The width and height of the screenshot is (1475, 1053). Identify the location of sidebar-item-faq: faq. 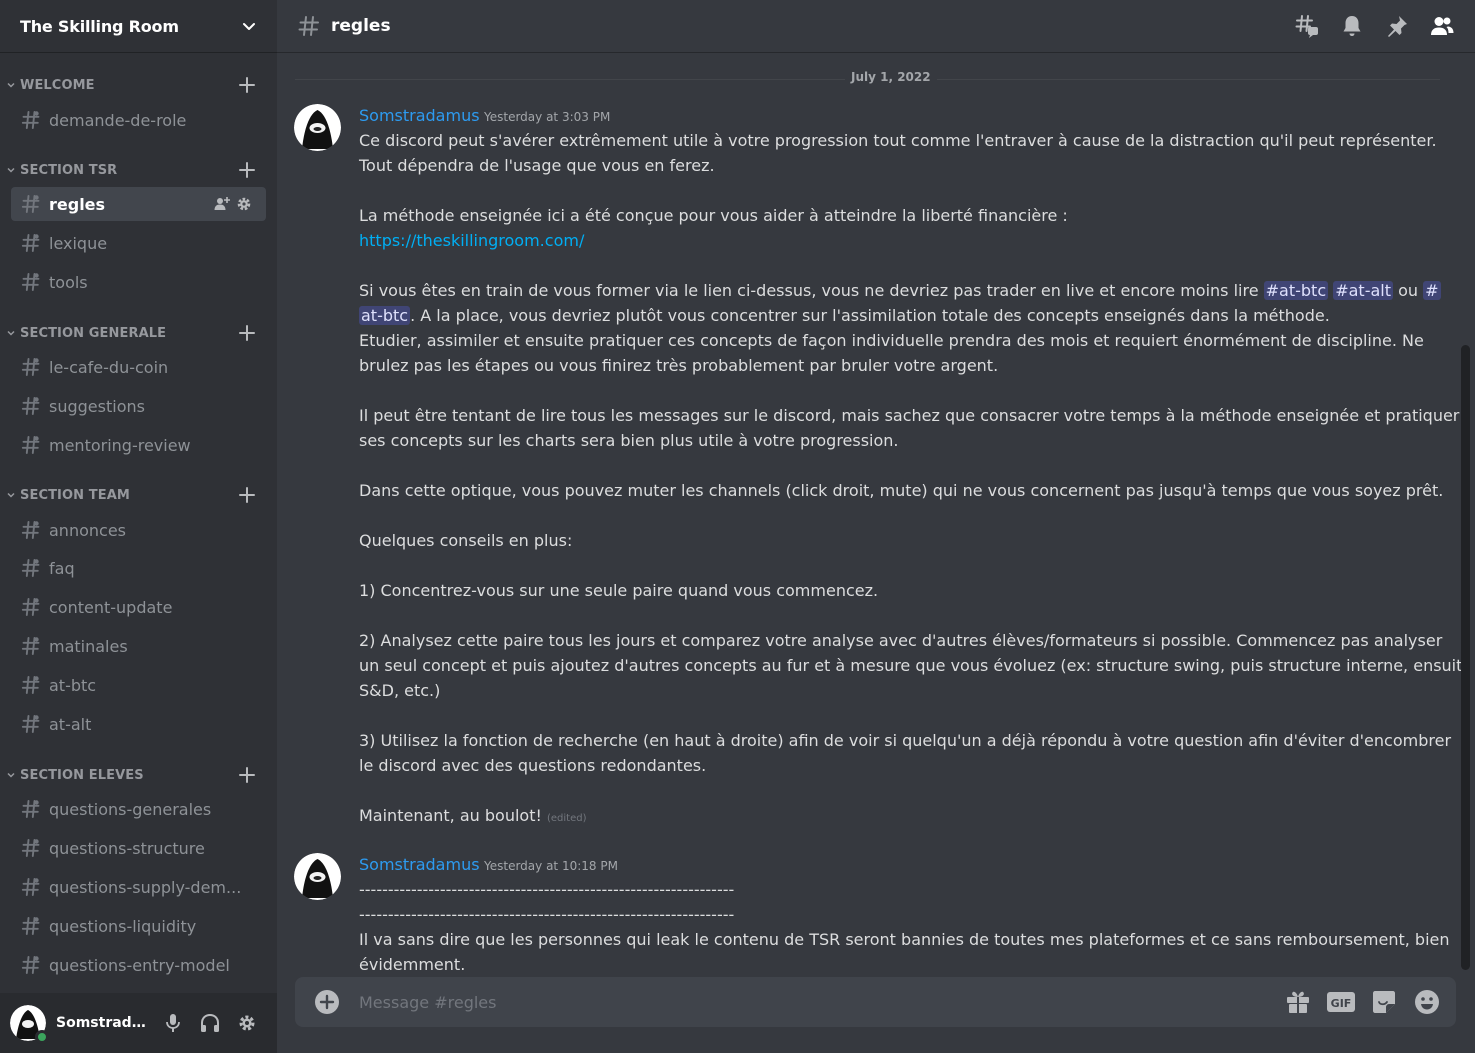
(138, 568).